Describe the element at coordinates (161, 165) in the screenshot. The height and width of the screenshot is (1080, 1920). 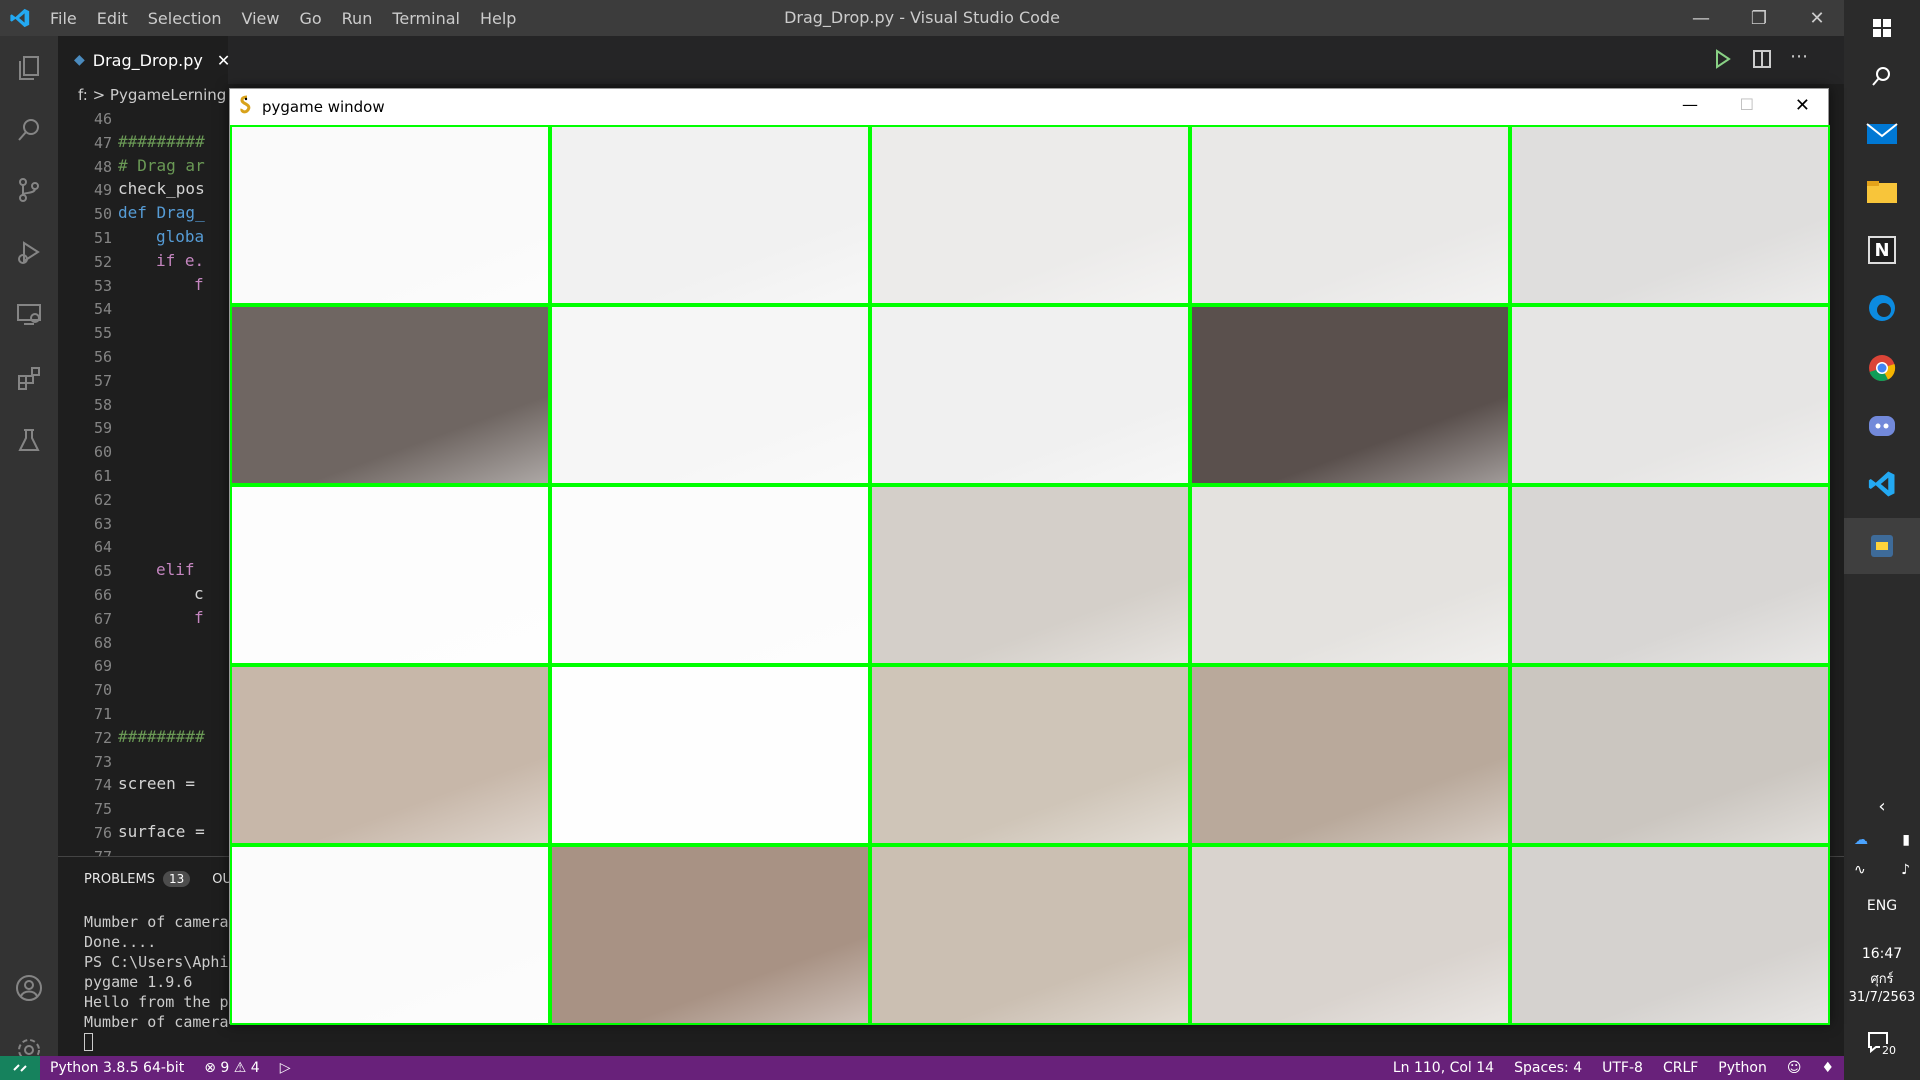
I see `code-line: # Drag ar` at that location.